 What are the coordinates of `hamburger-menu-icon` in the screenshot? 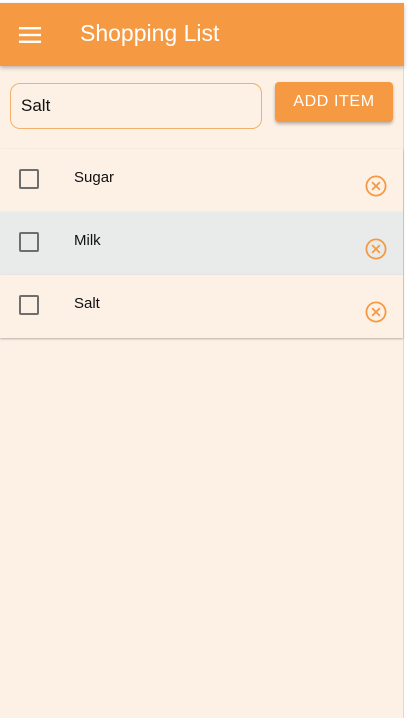 It's located at (30, 35).